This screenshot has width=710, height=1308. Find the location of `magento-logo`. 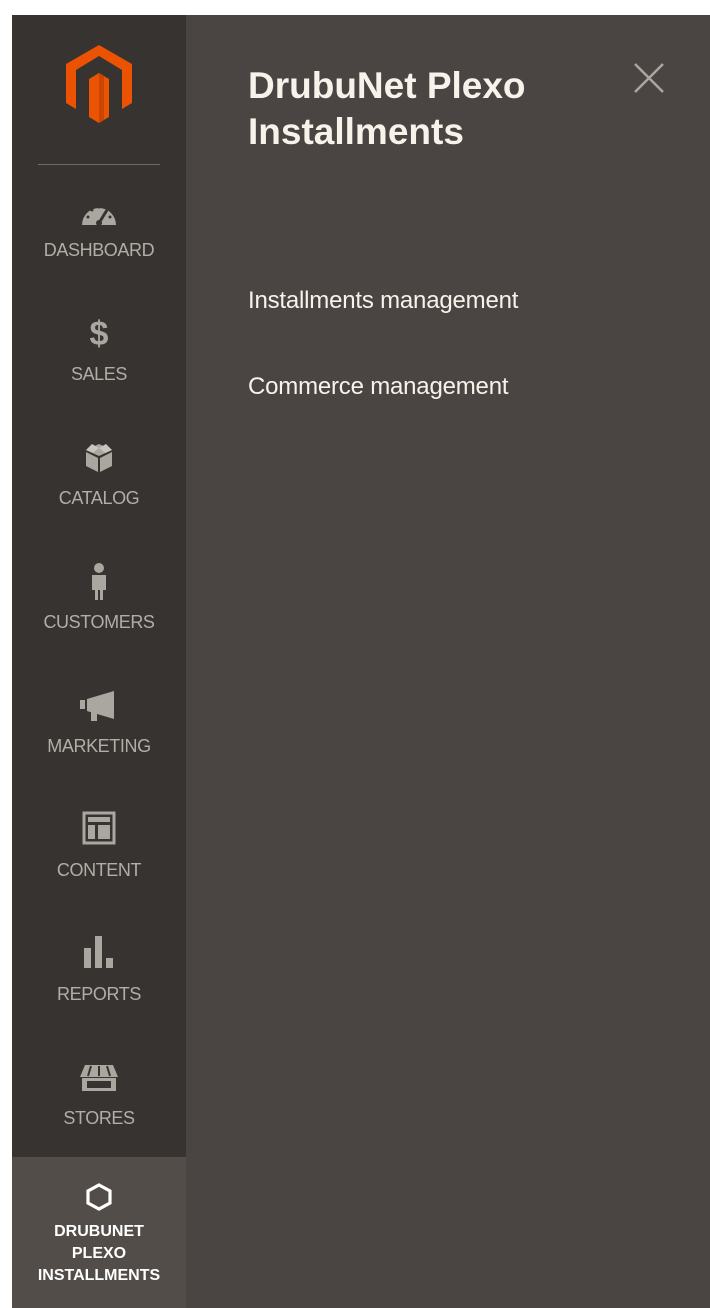

magento-logo is located at coordinates (99, 90).